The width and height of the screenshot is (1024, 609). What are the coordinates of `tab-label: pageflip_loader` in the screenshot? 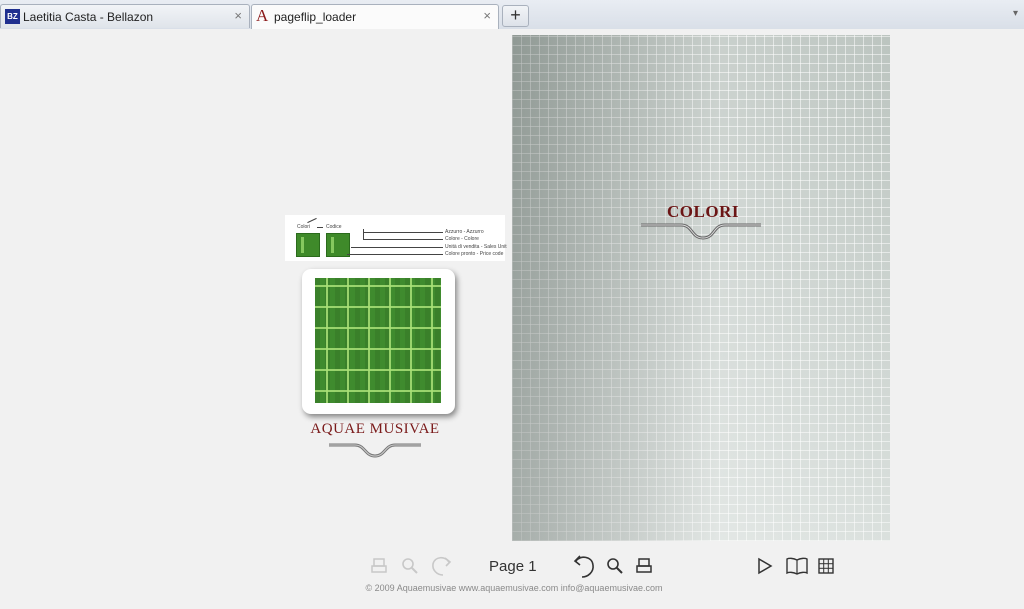 It's located at (315, 17).